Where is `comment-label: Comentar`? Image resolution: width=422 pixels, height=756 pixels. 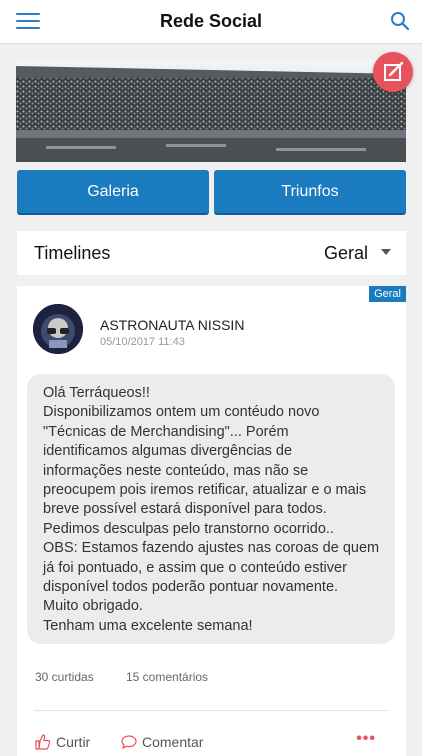 comment-label: Comentar is located at coordinates (173, 742).